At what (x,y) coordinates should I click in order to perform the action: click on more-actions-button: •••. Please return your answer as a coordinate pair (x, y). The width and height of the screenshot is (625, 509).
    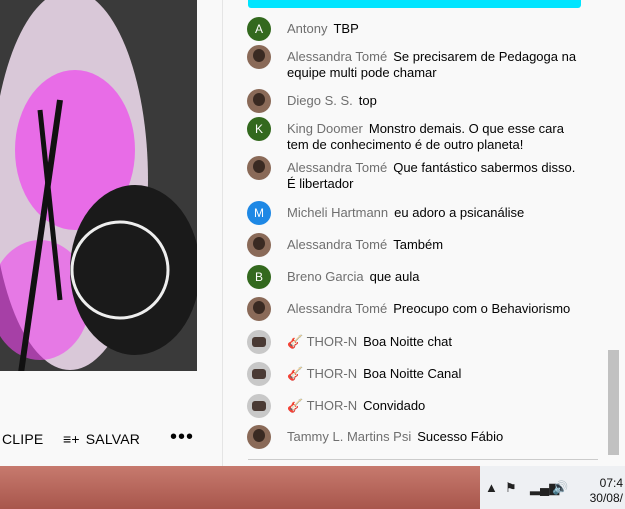
    Looking at the image, I should click on (182, 437).